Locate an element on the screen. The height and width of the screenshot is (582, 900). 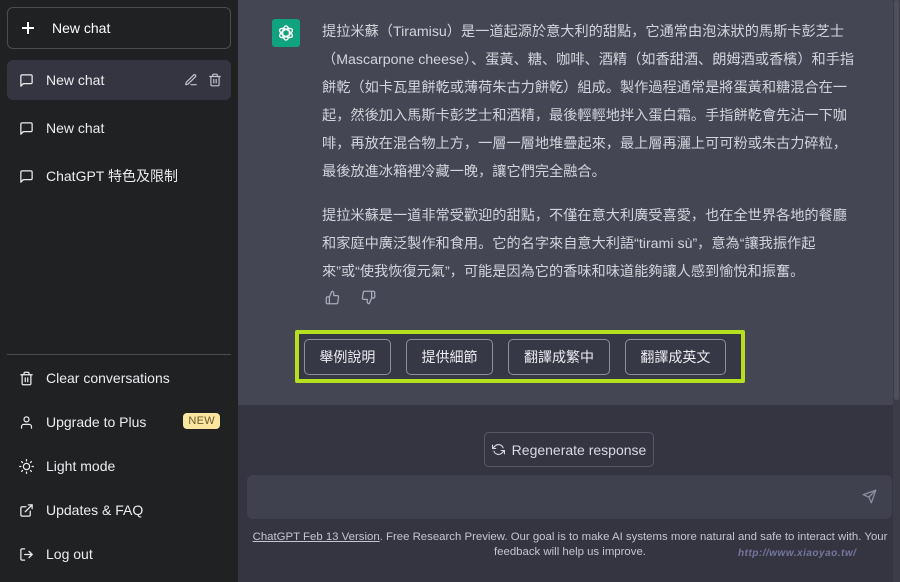
external-link-icon is located at coordinates (26, 510).